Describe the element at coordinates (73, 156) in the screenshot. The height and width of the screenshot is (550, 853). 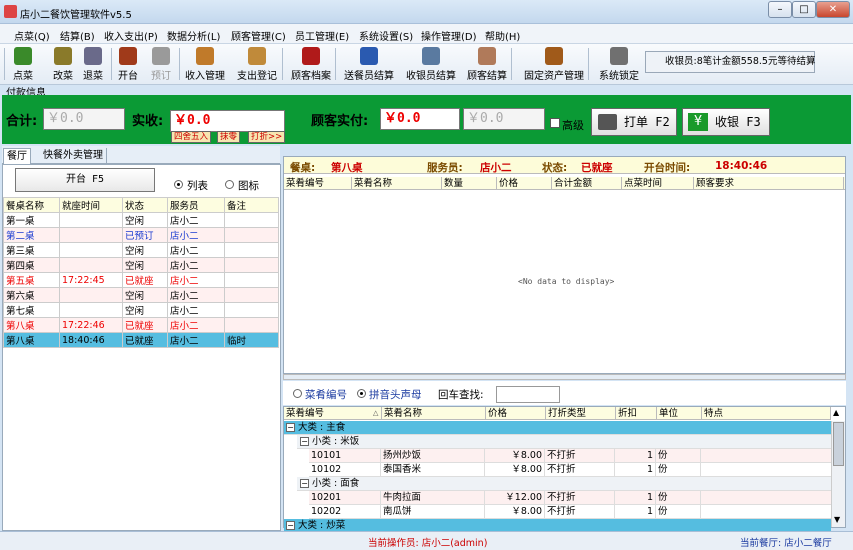
I see `tab-takeout: 快餐外卖管理` at that location.